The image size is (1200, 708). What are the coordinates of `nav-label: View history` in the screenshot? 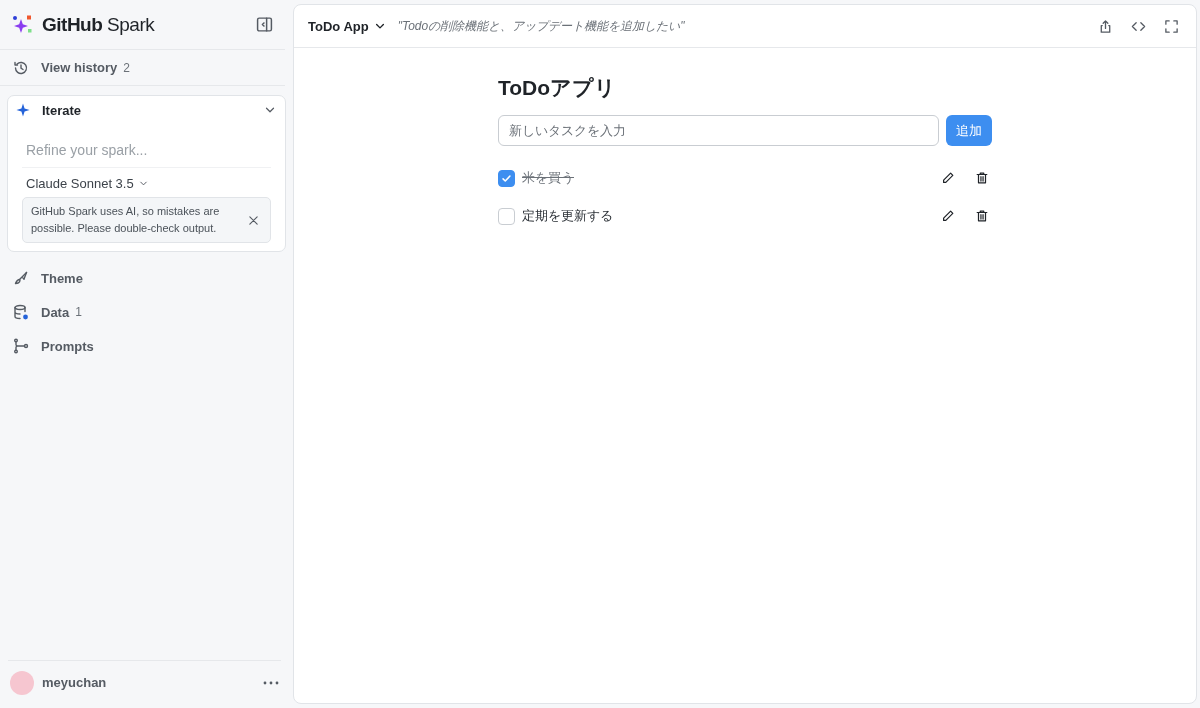 It's located at (79, 67).